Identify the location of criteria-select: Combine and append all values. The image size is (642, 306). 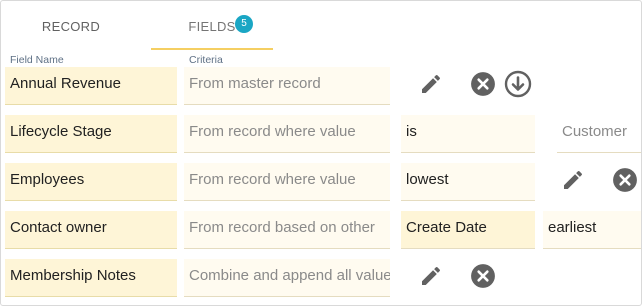
(287, 278).